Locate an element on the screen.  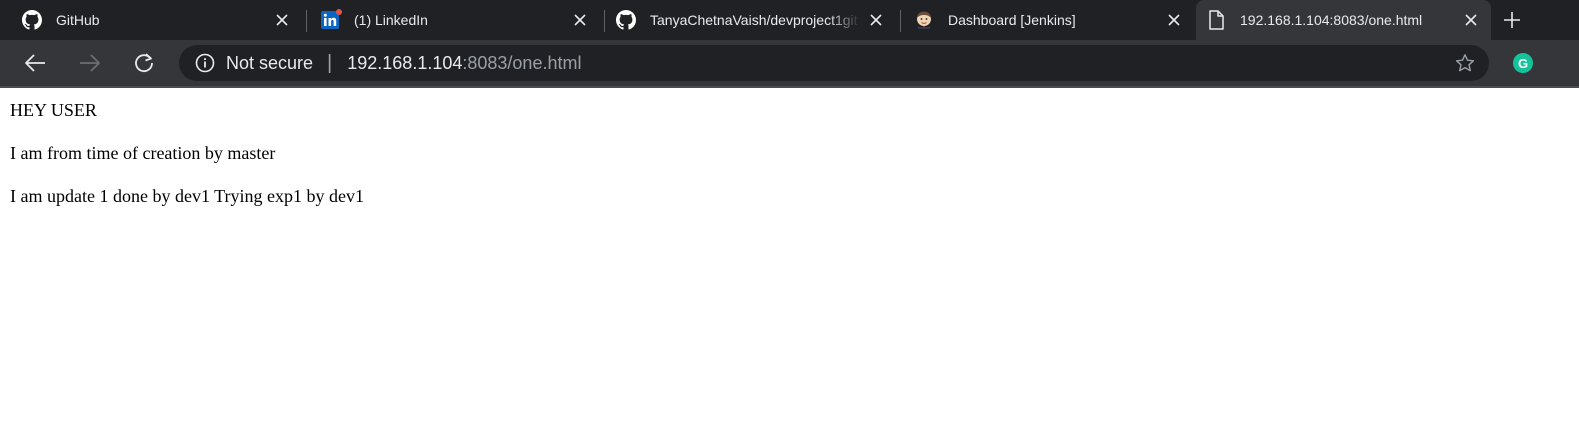
tab-linkedin: (1) LinkedIn is located at coordinates (455, 20).